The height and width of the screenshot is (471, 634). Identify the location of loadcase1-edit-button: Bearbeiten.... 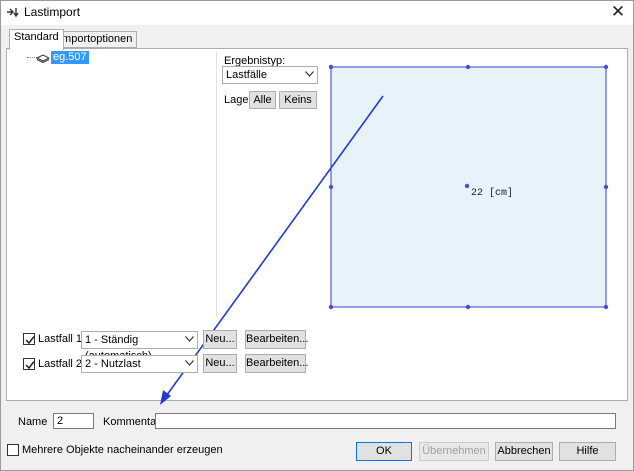
(276, 339).